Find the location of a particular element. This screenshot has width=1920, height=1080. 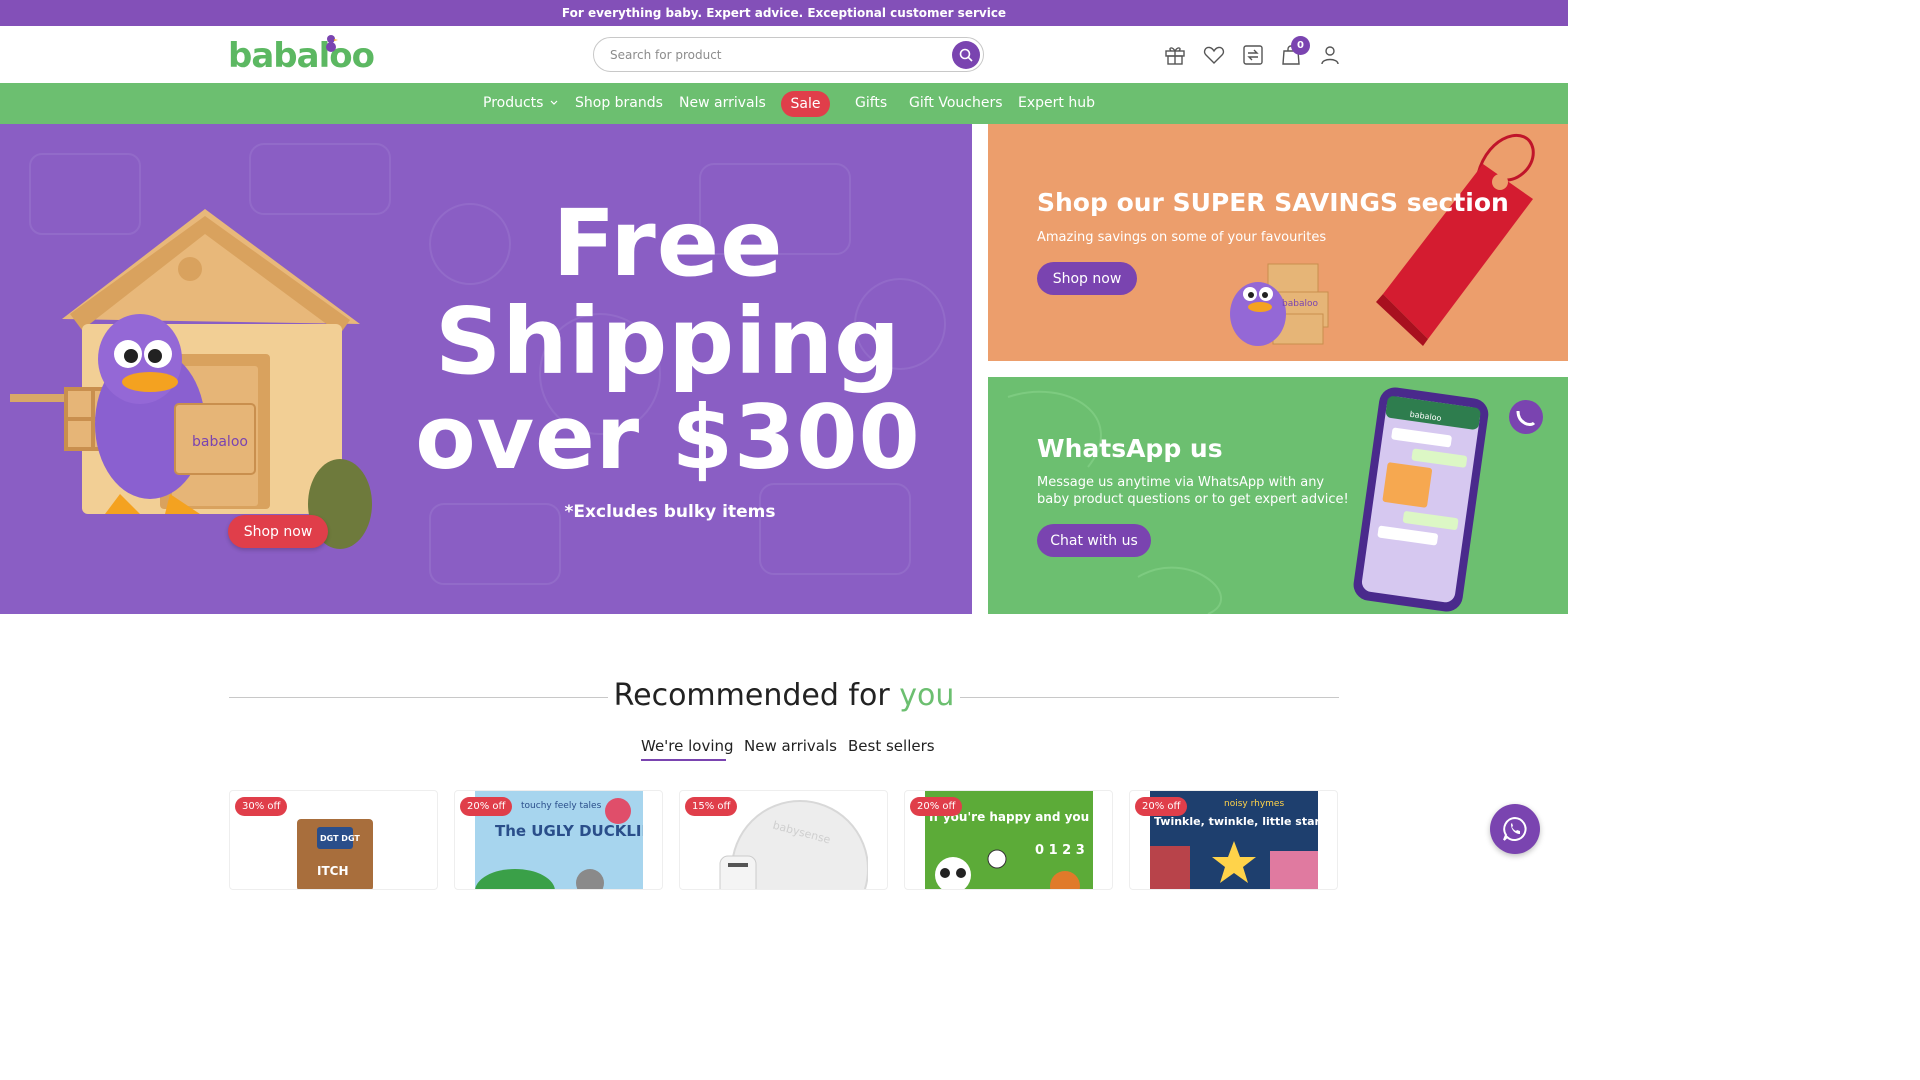

whatsapp-chat-button is located at coordinates (1515, 829).